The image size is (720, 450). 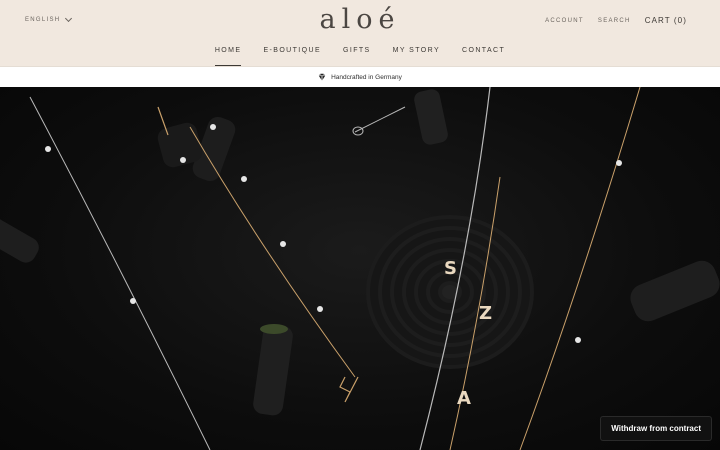 What do you see at coordinates (228, 56) in the screenshot?
I see `menu-item-home: HOME` at bounding box center [228, 56].